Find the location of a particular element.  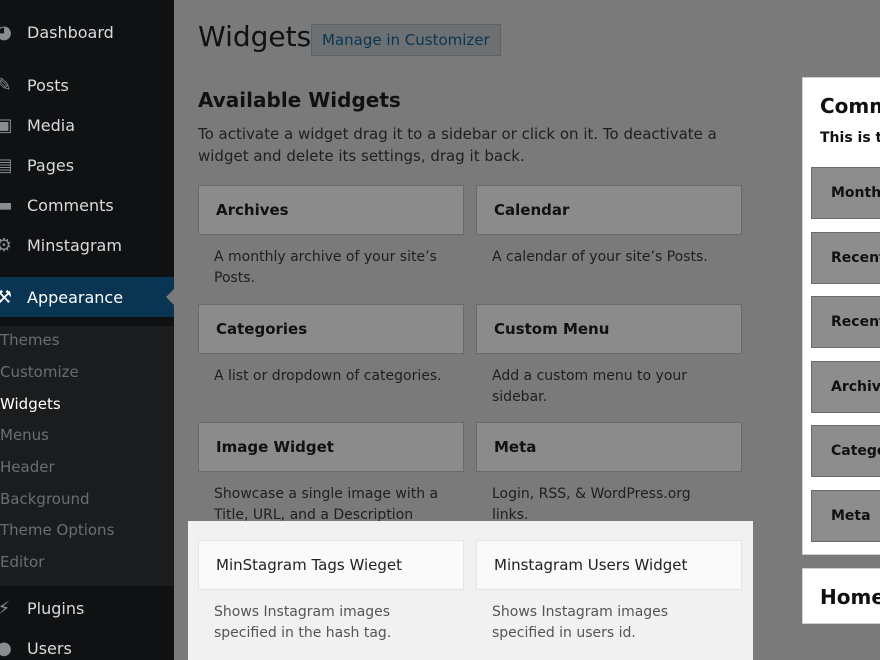

sidebar-widget: Meta is located at coordinates (845, 516).